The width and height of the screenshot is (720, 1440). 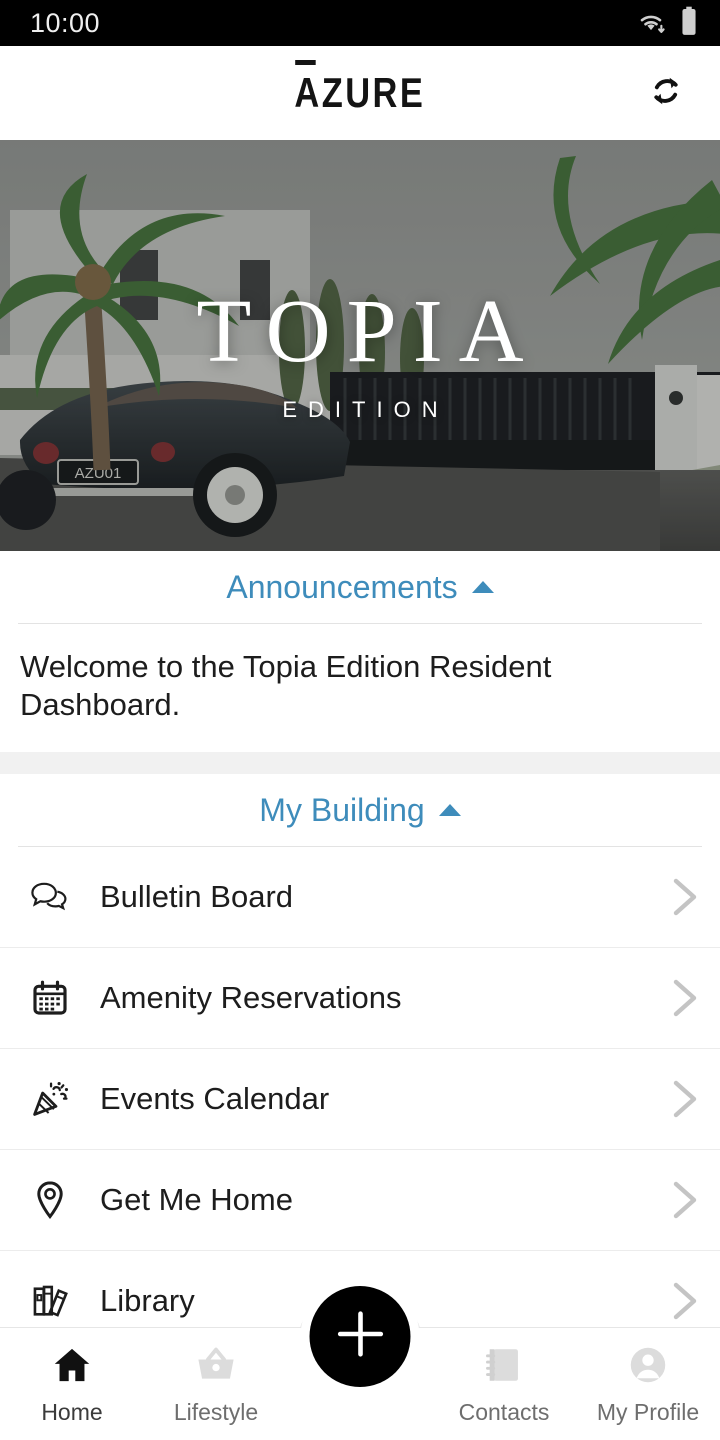 I want to click on my-building-title: My Building, so click(x=342, y=809).